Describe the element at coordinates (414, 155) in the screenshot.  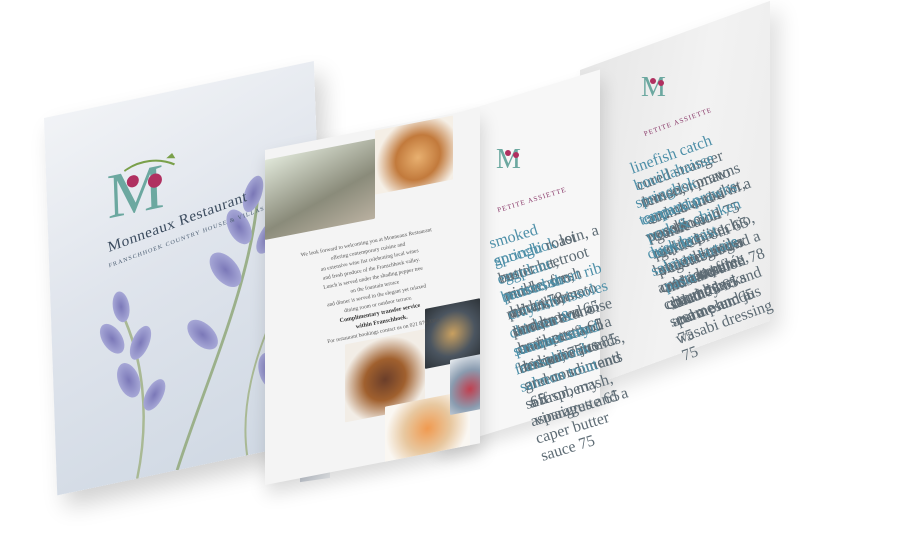
I see `dessert-photo` at that location.